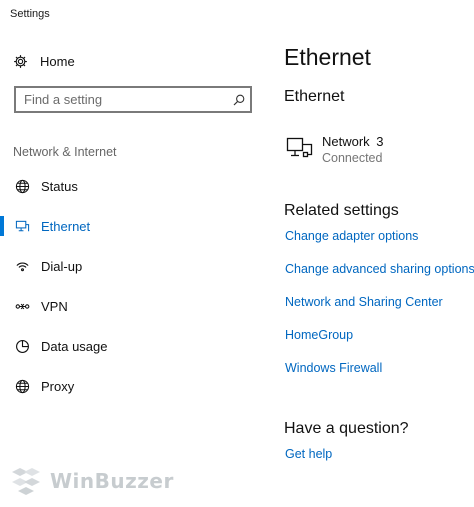 The image size is (474, 507). Describe the element at coordinates (130, 346) in the screenshot. I see `sidebar-item-data-usage: Data usage` at that location.